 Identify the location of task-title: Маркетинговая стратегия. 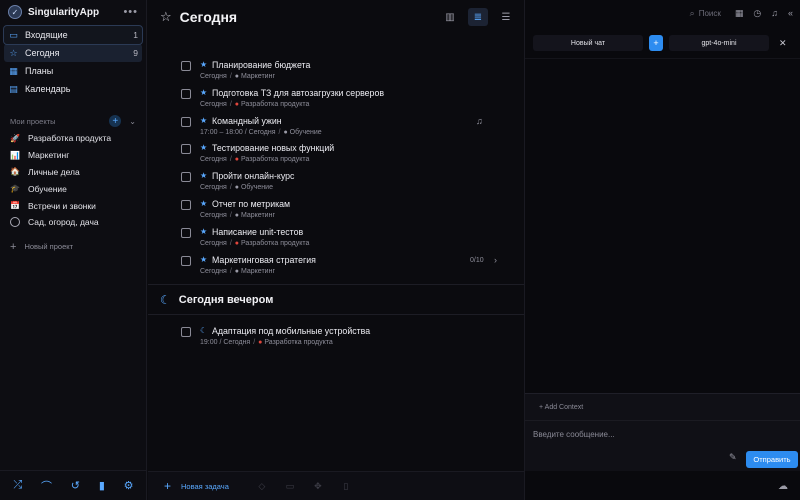
(264, 259).